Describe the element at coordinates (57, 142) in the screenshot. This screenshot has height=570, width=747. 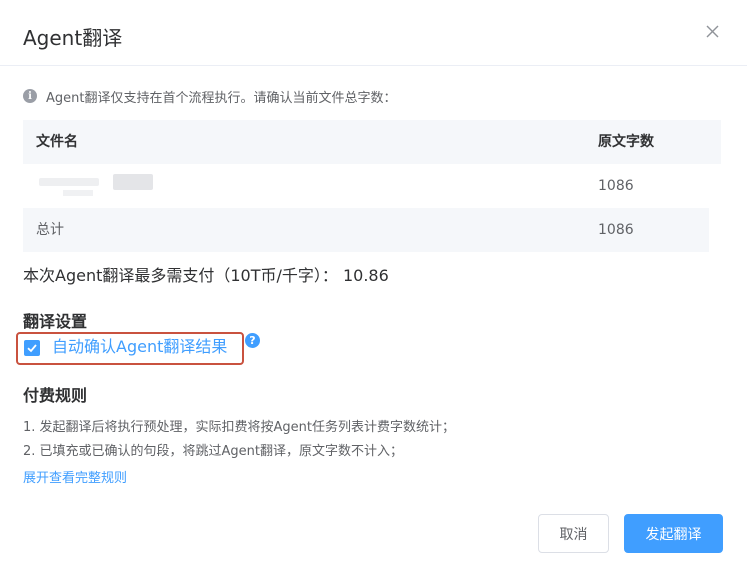
I see `column-header-file-name: 文件名` at that location.